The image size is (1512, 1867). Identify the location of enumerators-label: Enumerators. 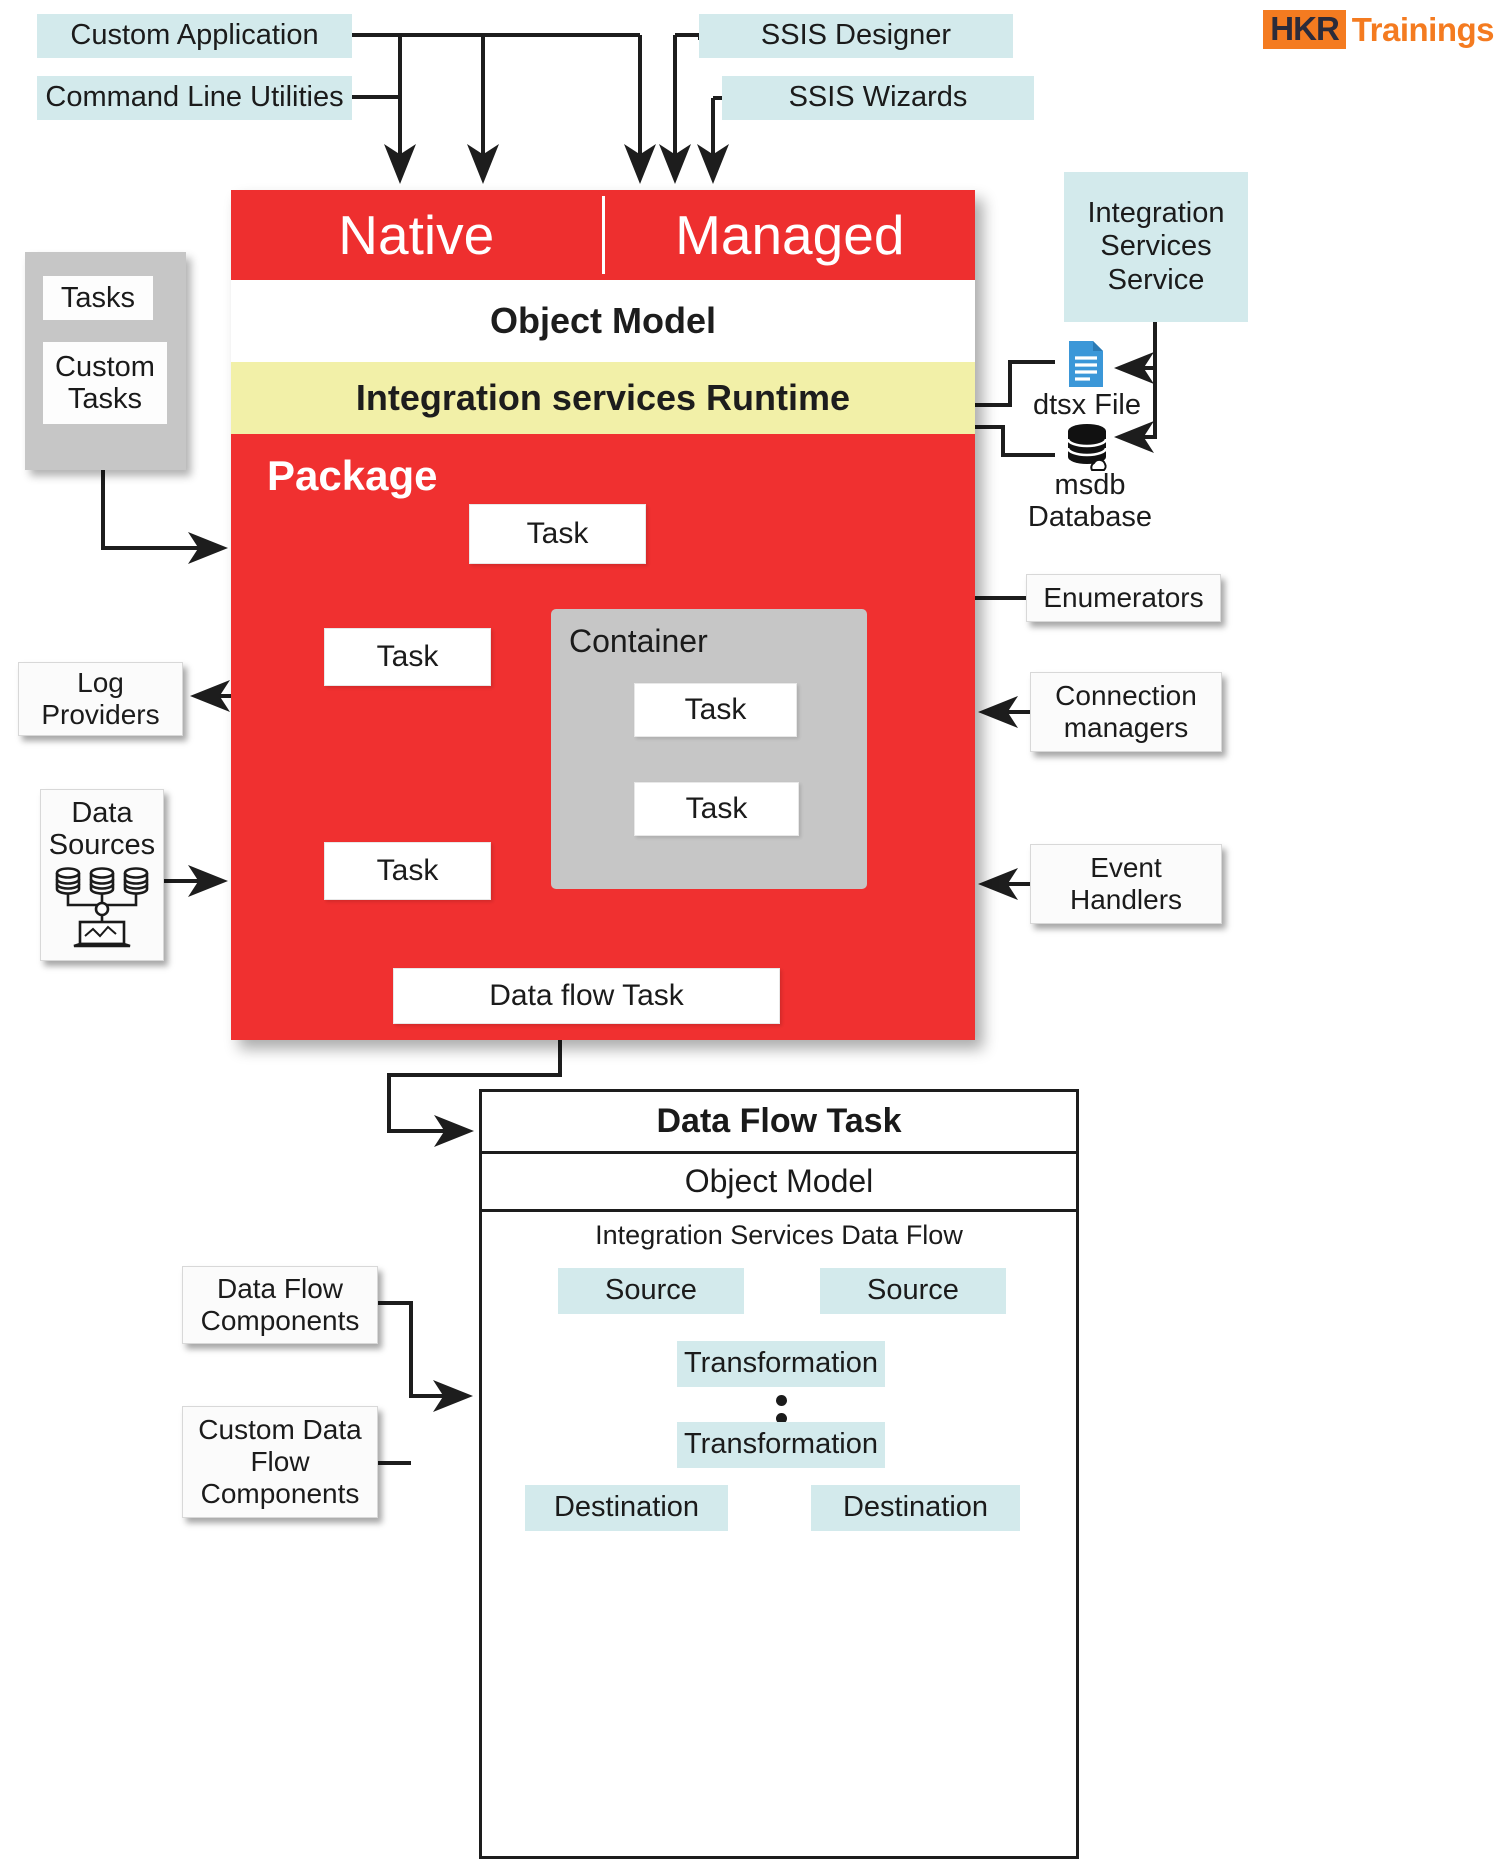
(1123, 597).